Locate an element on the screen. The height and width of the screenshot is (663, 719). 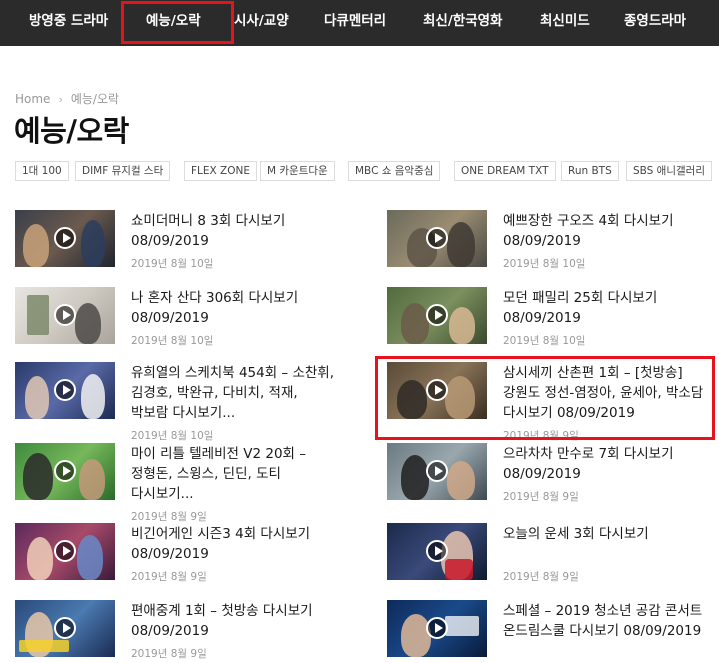
tag-item: FLEX ZONE is located at coordinates (221, 171).